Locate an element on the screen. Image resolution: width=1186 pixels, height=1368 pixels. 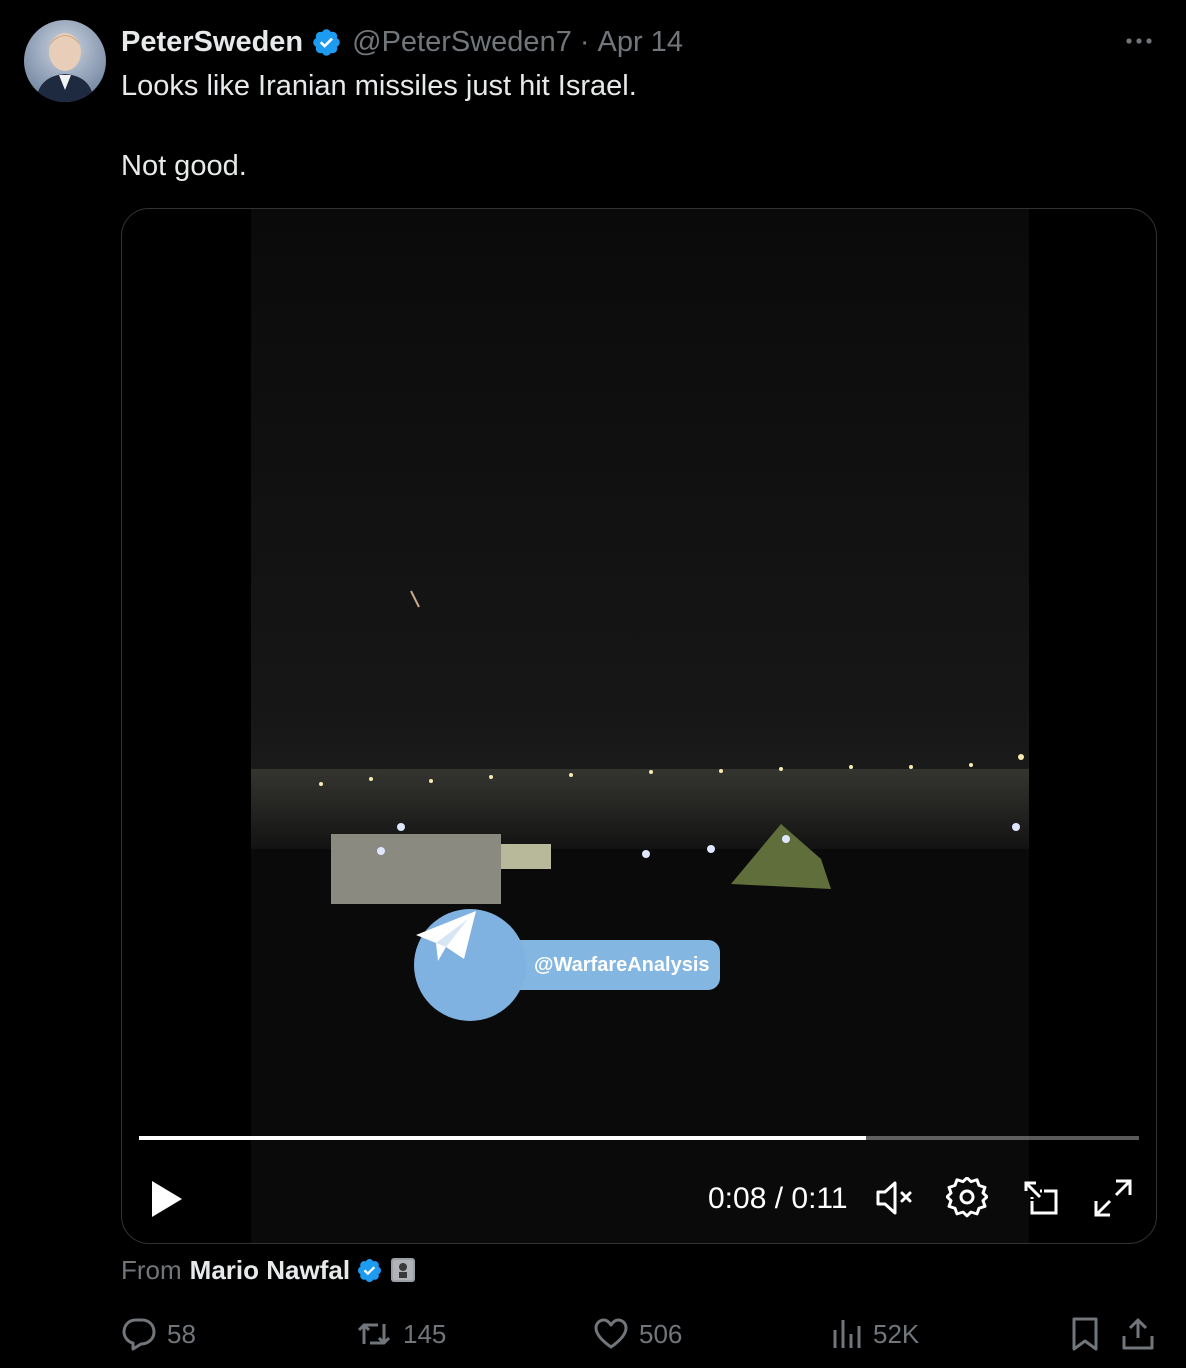
views-button: 52K is located at coordinates (875, 1334).